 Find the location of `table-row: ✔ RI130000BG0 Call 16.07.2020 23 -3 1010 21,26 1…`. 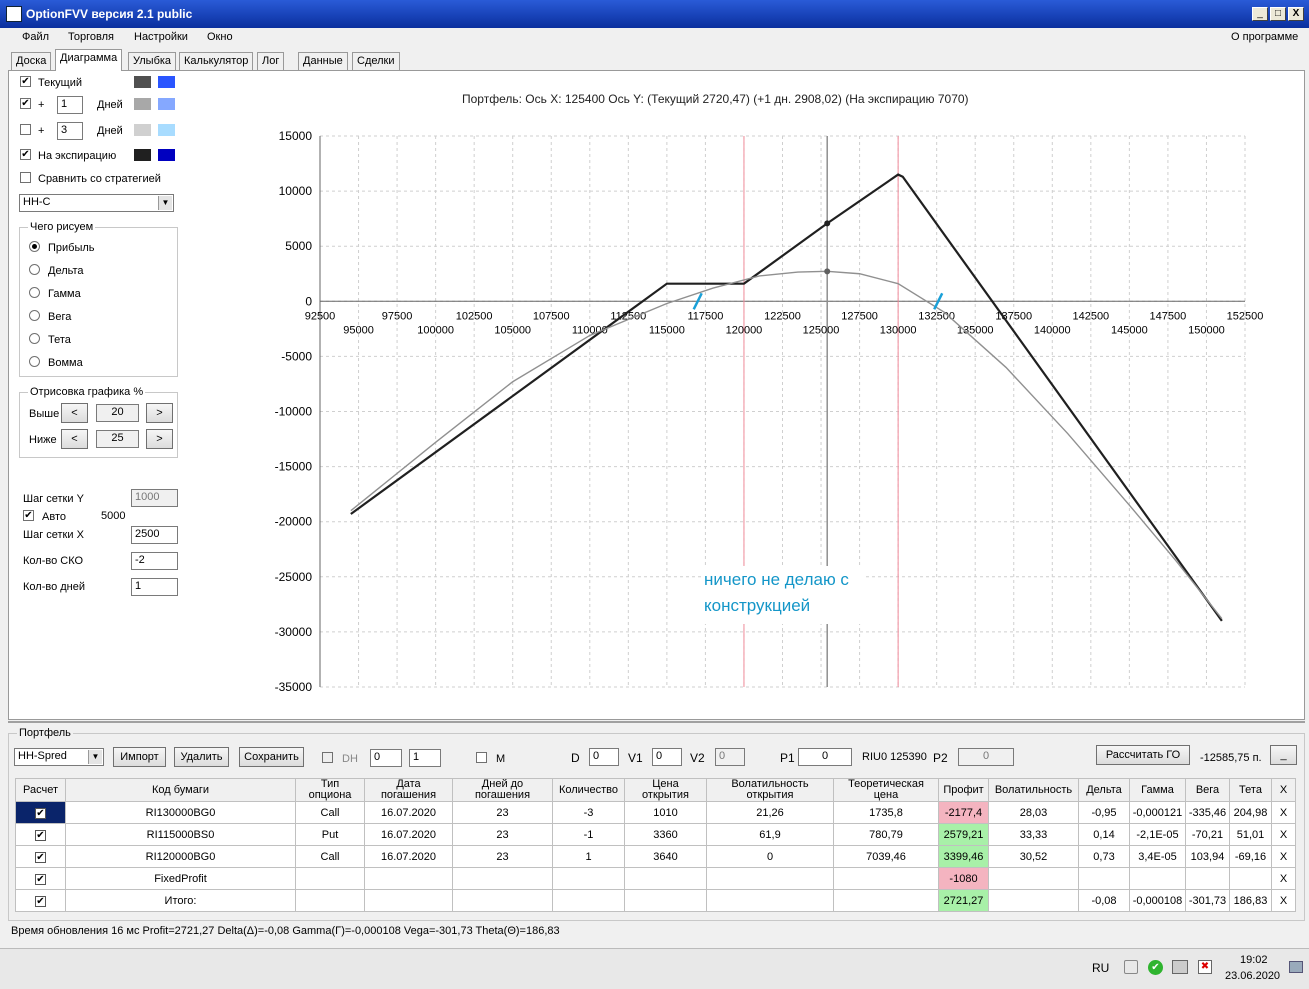

table-row: ✔ RI130000BG0 Call 16.07.2020 23 -3 1010 21,26 1… is located at coordinates (655, 812).